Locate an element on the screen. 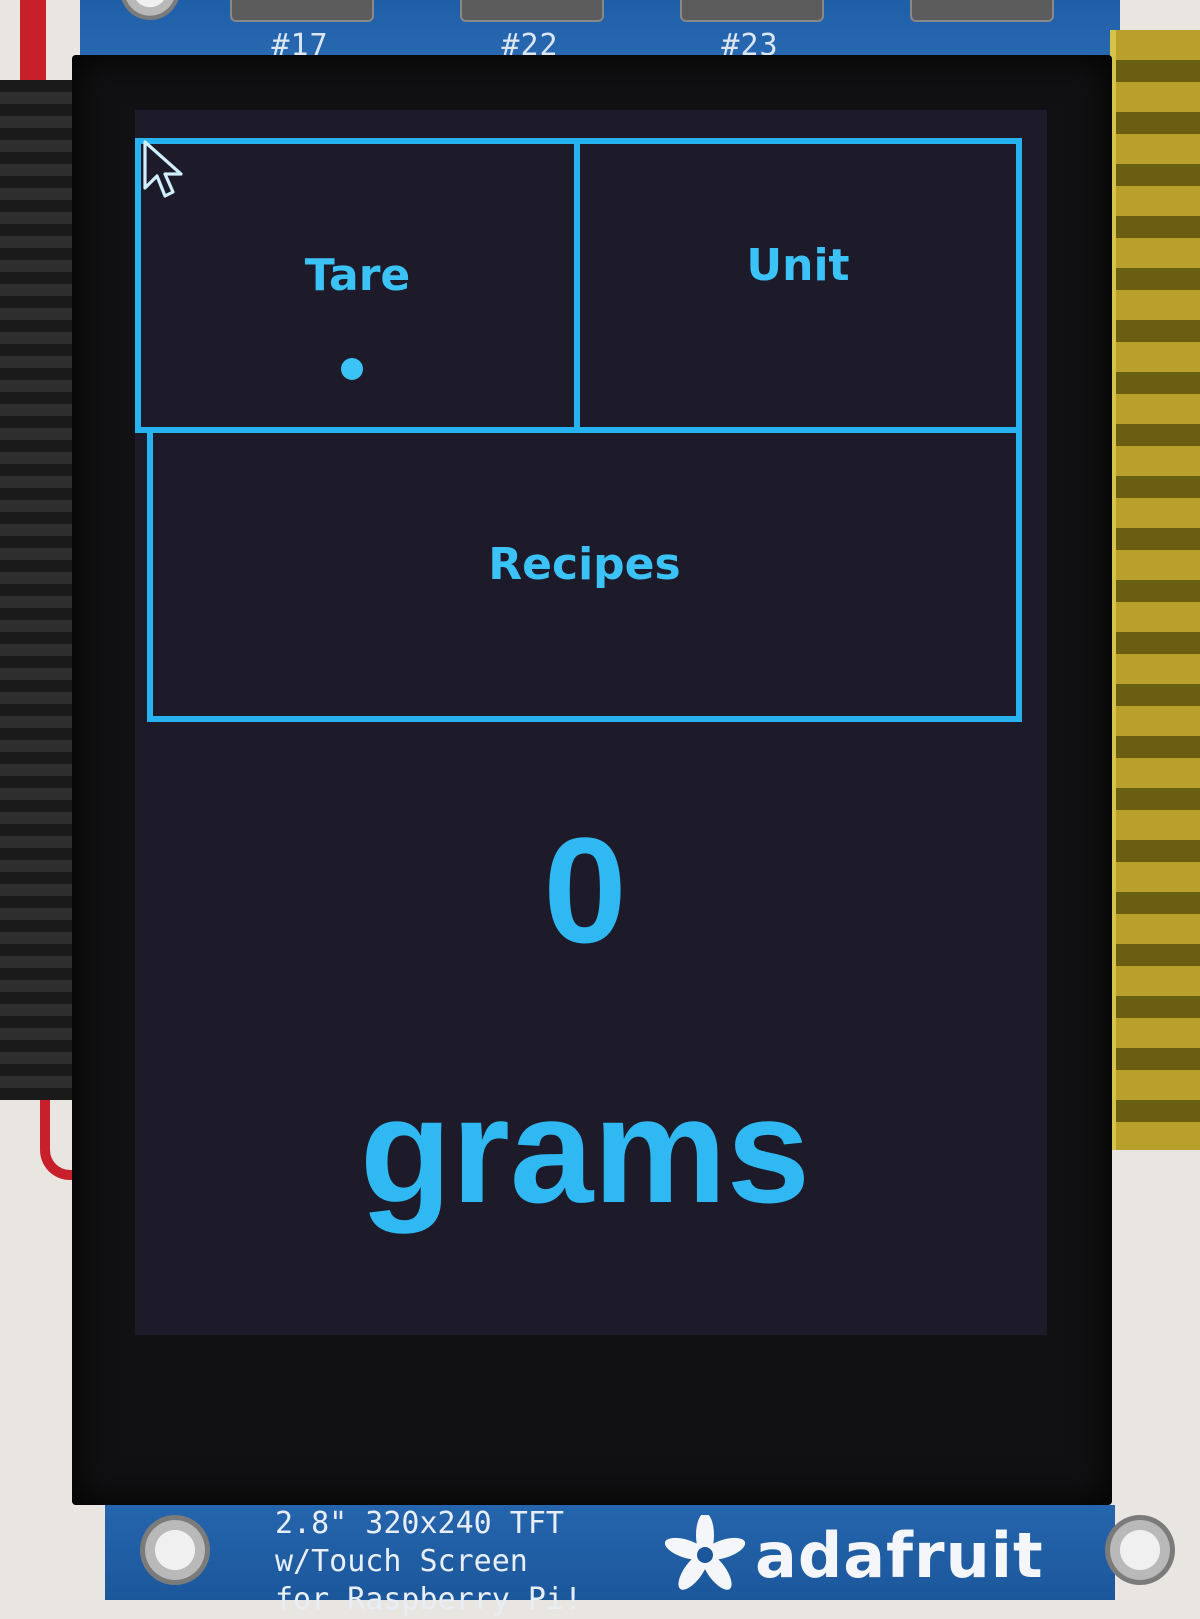 This screenshot has width=1200, height=1619. flower-logo-icon is located at coordinates (705, 1552).